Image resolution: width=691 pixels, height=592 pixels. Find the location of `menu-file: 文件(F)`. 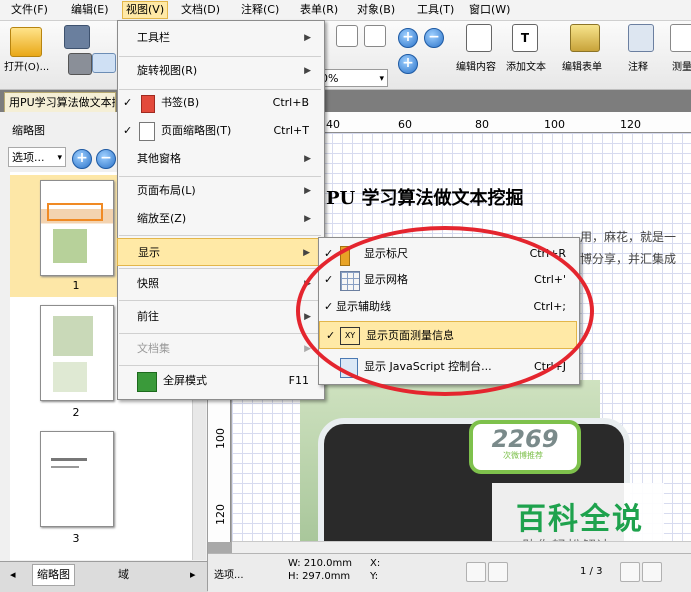

menu-file: 文件(F) is located at coordinates (29, 10).